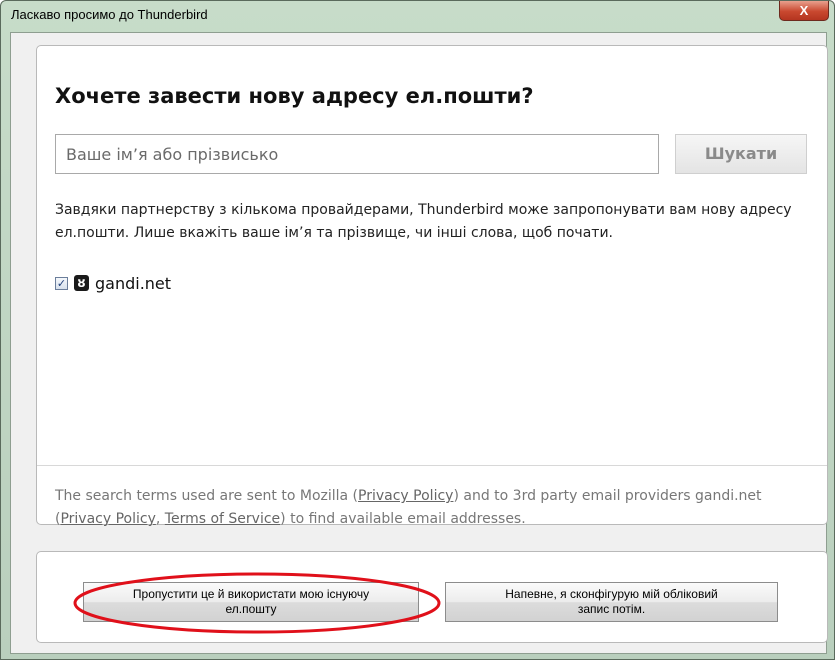 Image resolution: width=835 pixels, height=660 pixels. What do you see at coordinates (403, 519) in the screenshot?
I see `privacy-text: ) to find available email addresses.` at bounding box center [403, 519].